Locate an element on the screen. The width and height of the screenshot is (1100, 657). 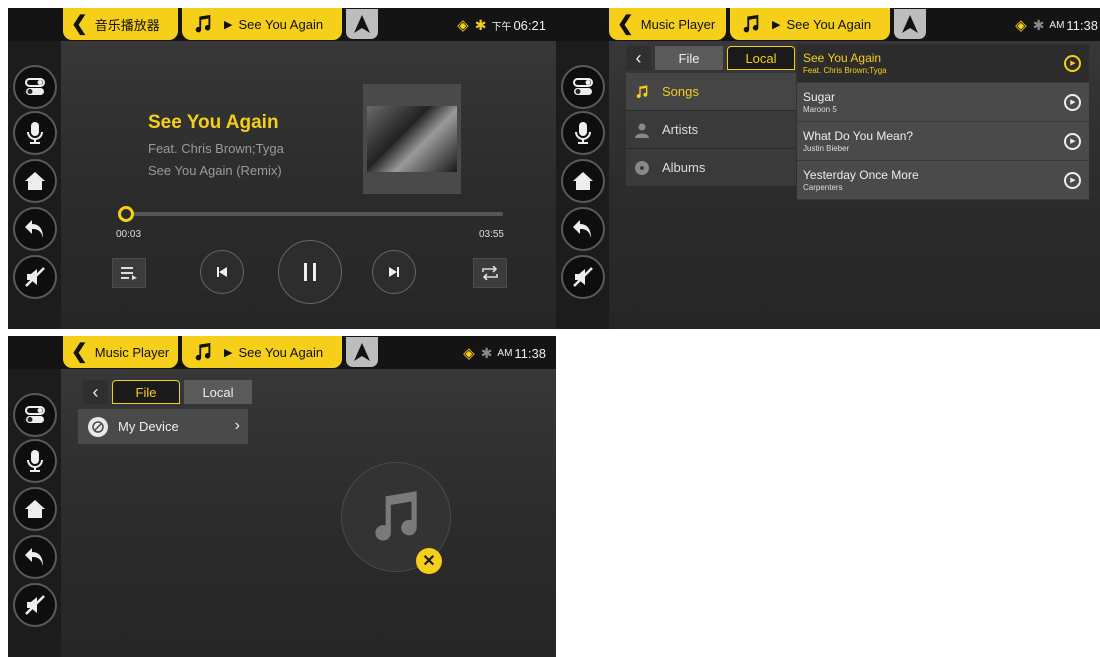
track-title: See You Again is located at coordinates (213, 122).